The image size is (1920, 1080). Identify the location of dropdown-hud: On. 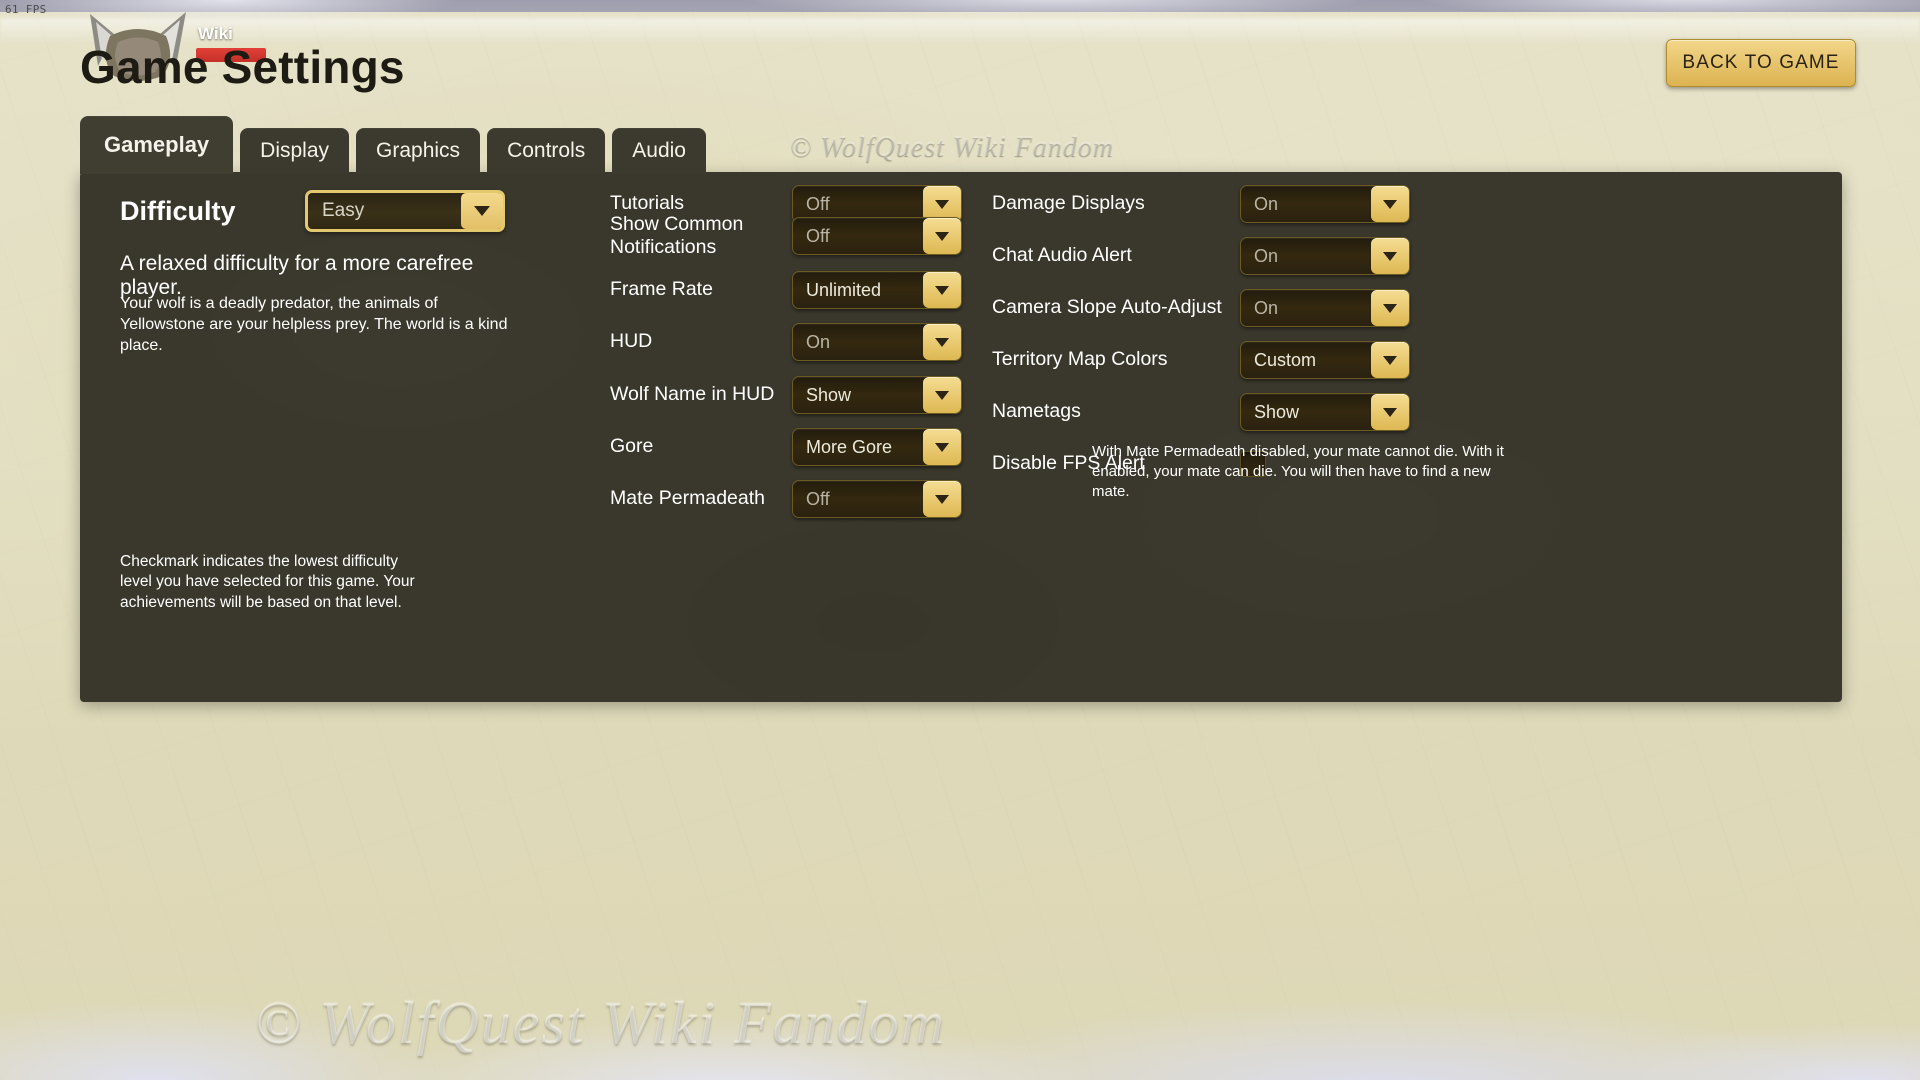
(877, 342).